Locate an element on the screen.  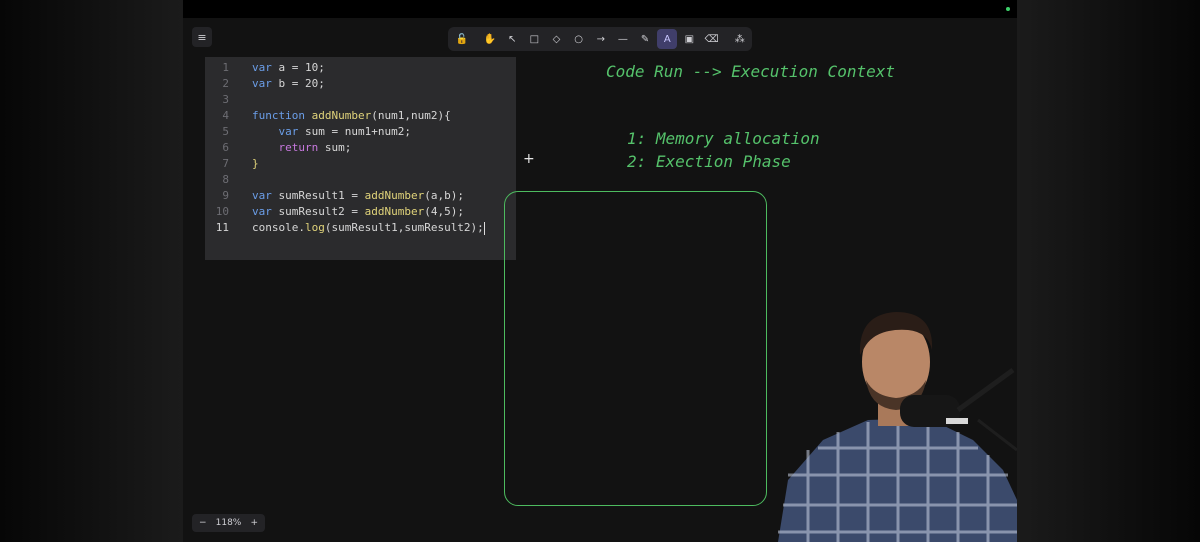
rectangle-icon: □ is located at coordinates (534, 39).